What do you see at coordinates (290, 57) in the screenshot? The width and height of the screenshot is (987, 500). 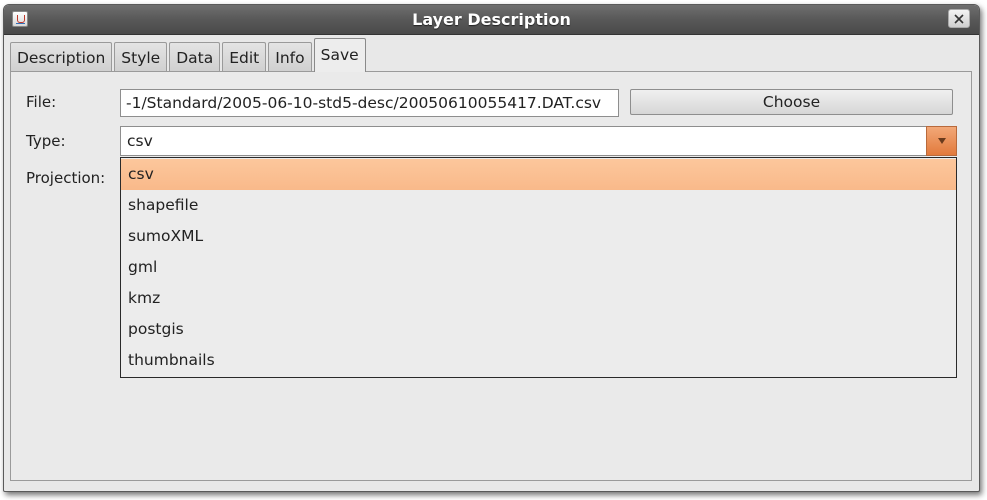 I see `tab-info: Info` at bounding box center [290, 57].